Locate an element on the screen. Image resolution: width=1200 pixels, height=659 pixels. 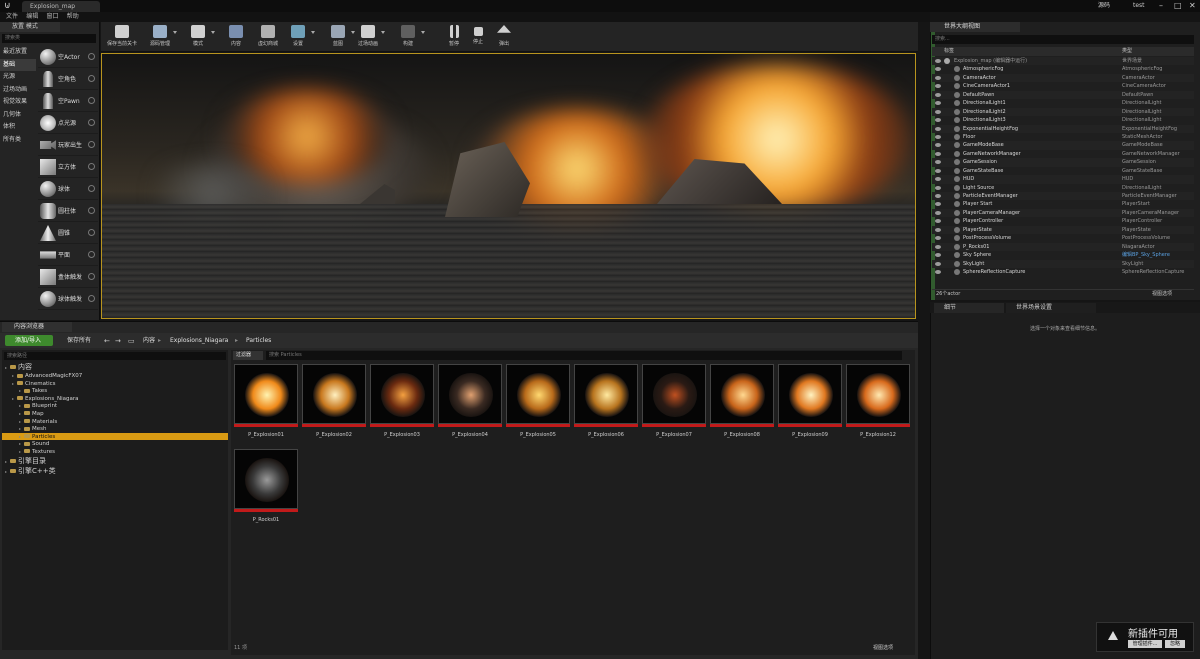
asset-tile: P_Explosion12 is located at coordinates (878, 401).